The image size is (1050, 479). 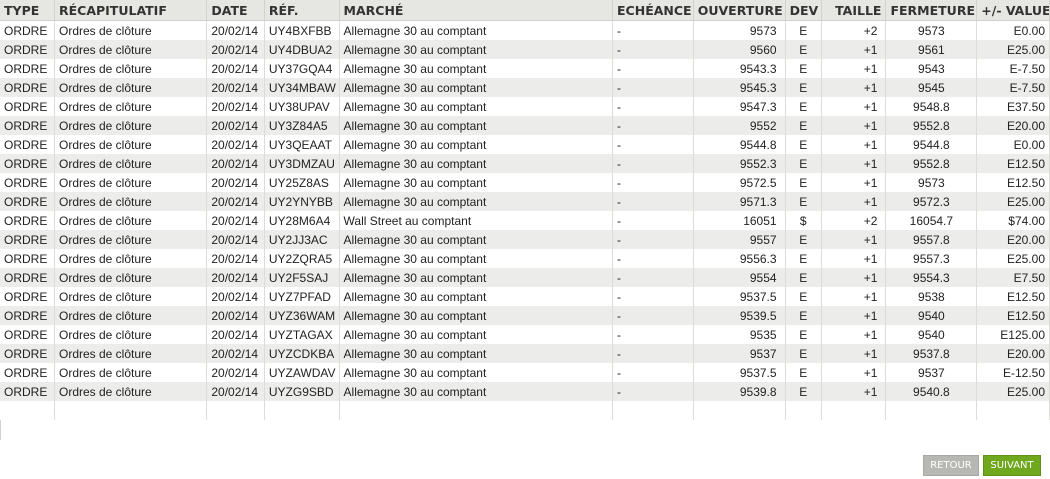 I want to click on cell-ref: UY2YNYBB, so click(x=302, y=201).